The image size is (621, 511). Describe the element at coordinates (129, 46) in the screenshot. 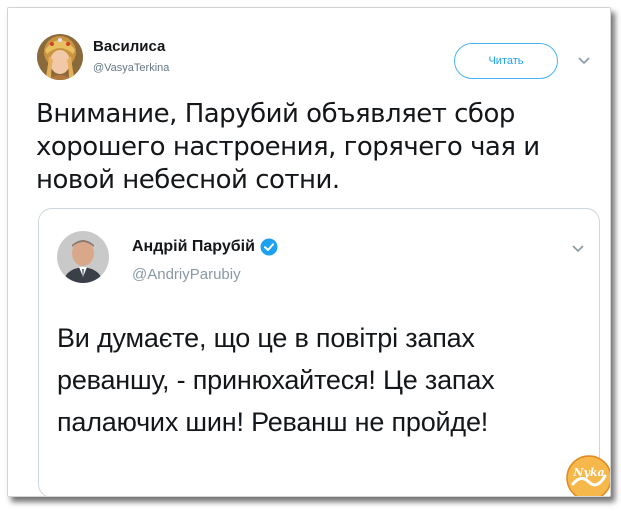

I see `author-name: Василиса` at that location.